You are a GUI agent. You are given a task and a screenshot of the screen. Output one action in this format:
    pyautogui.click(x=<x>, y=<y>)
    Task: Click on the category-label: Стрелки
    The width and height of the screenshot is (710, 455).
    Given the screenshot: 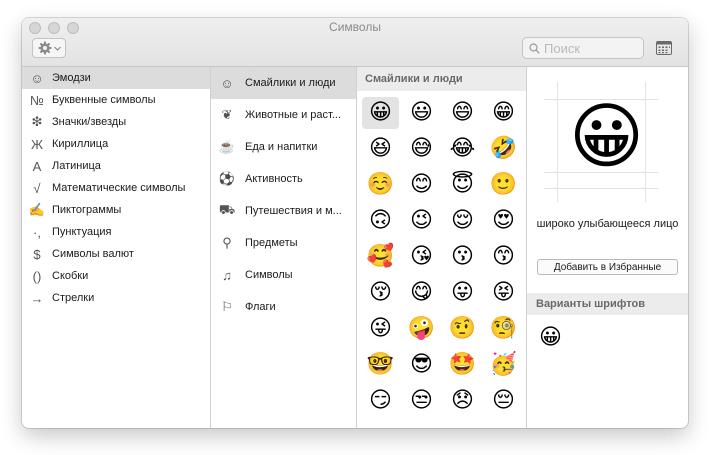 What is the action you would take?
    pyautogui.click(x=73, y=298)
    